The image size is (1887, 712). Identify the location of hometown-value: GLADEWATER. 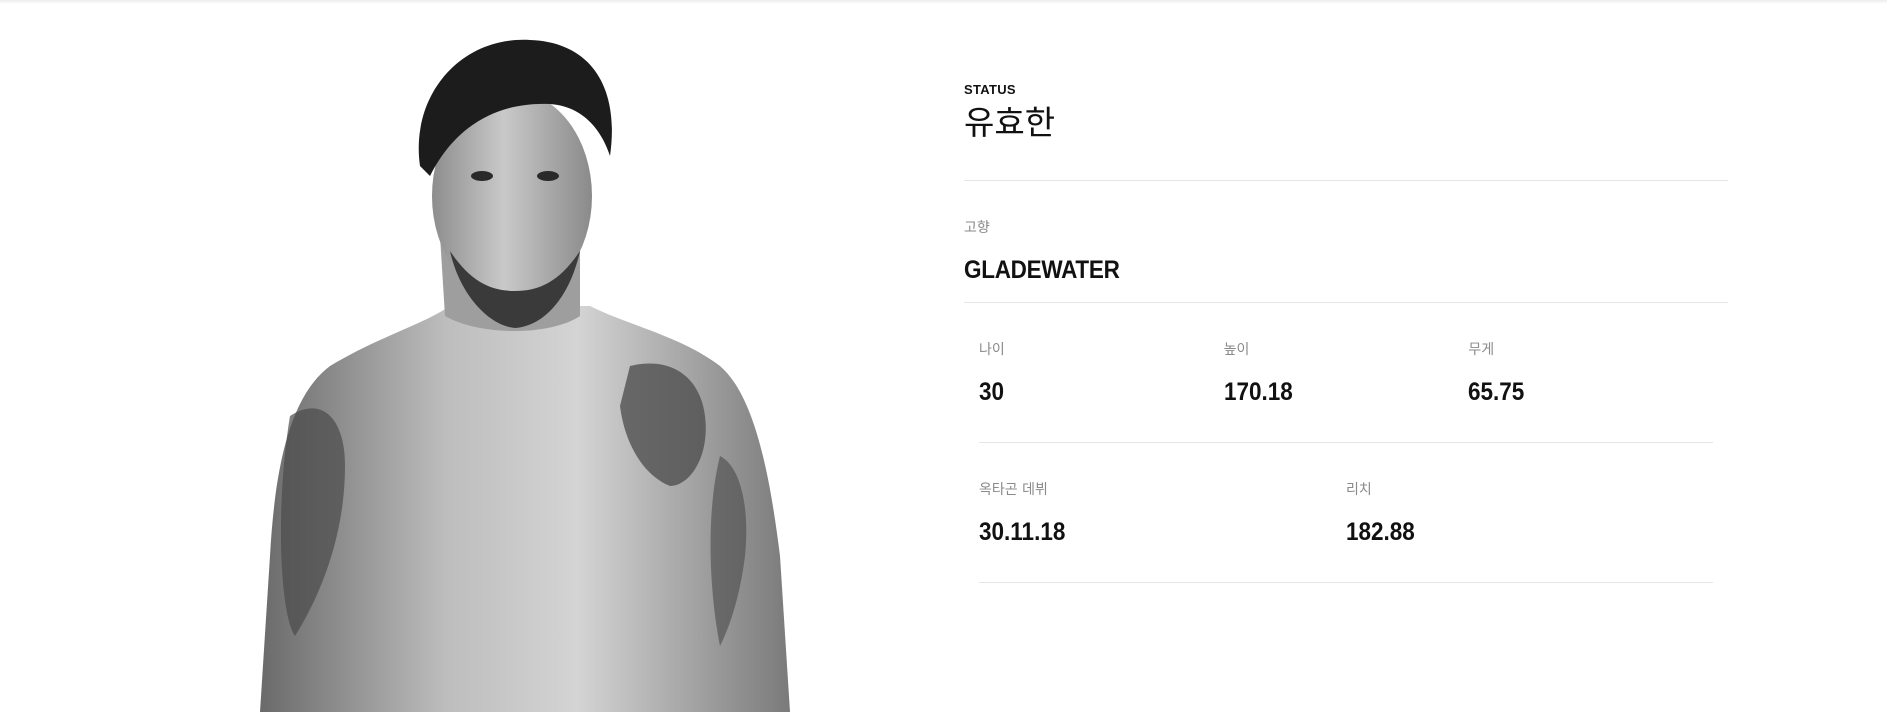
(1042, 270).